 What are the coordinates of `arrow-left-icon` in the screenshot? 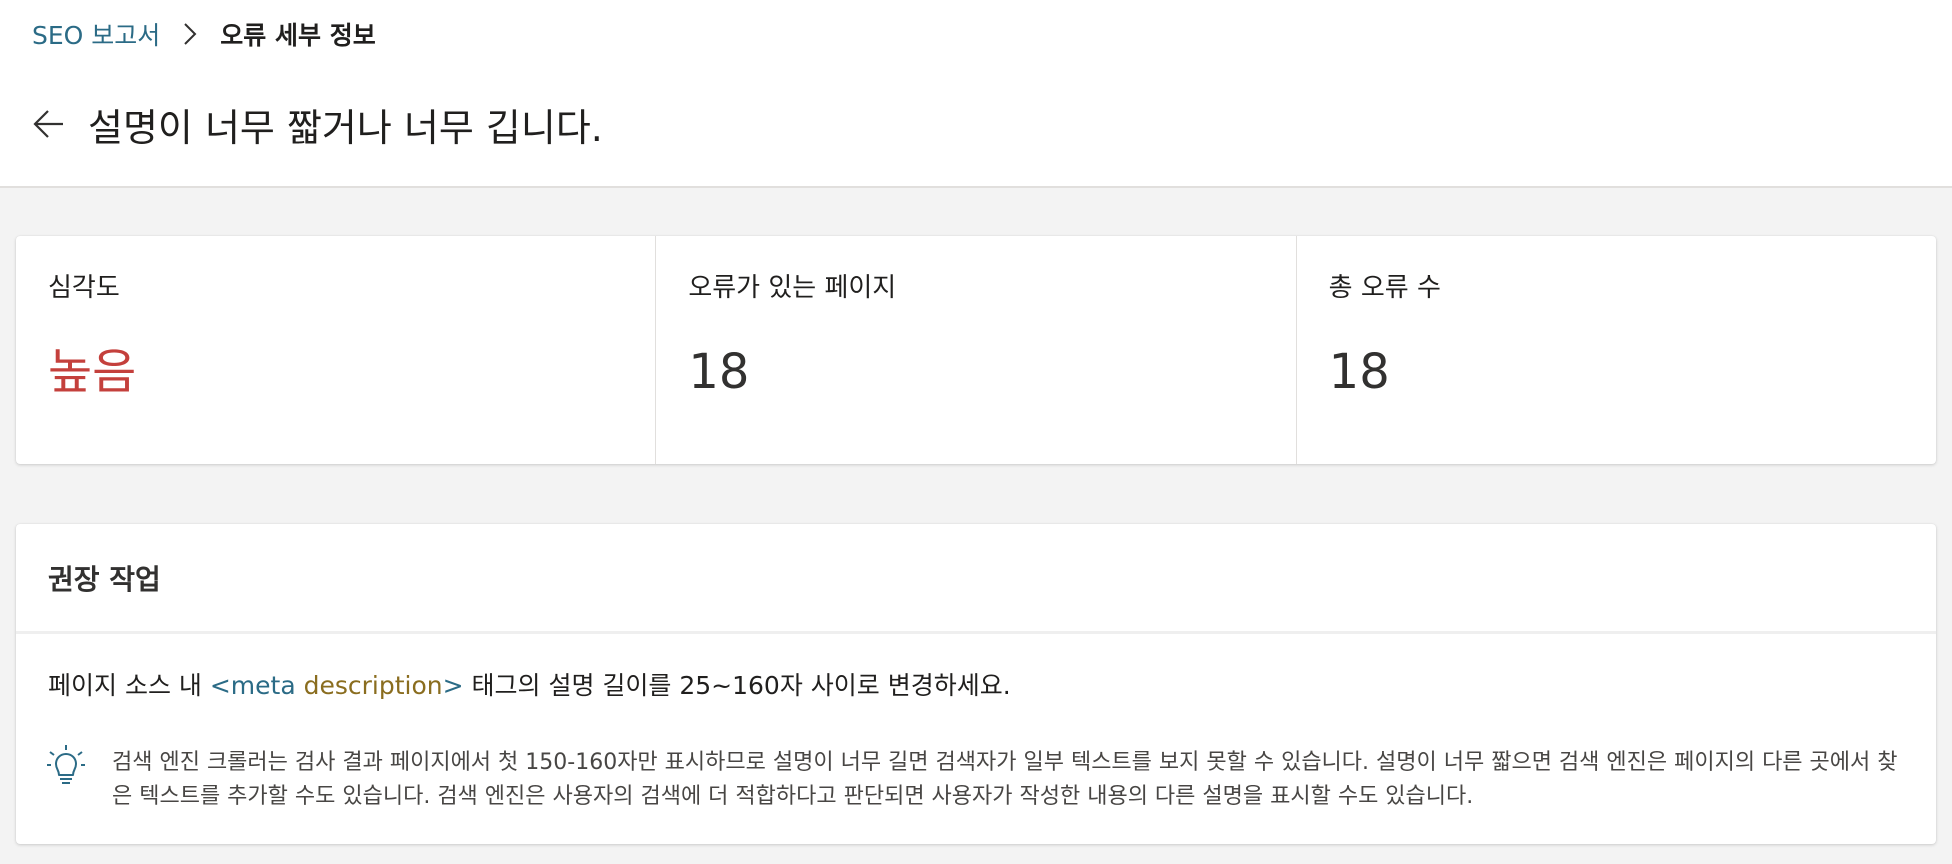 It's located at (48, 124).